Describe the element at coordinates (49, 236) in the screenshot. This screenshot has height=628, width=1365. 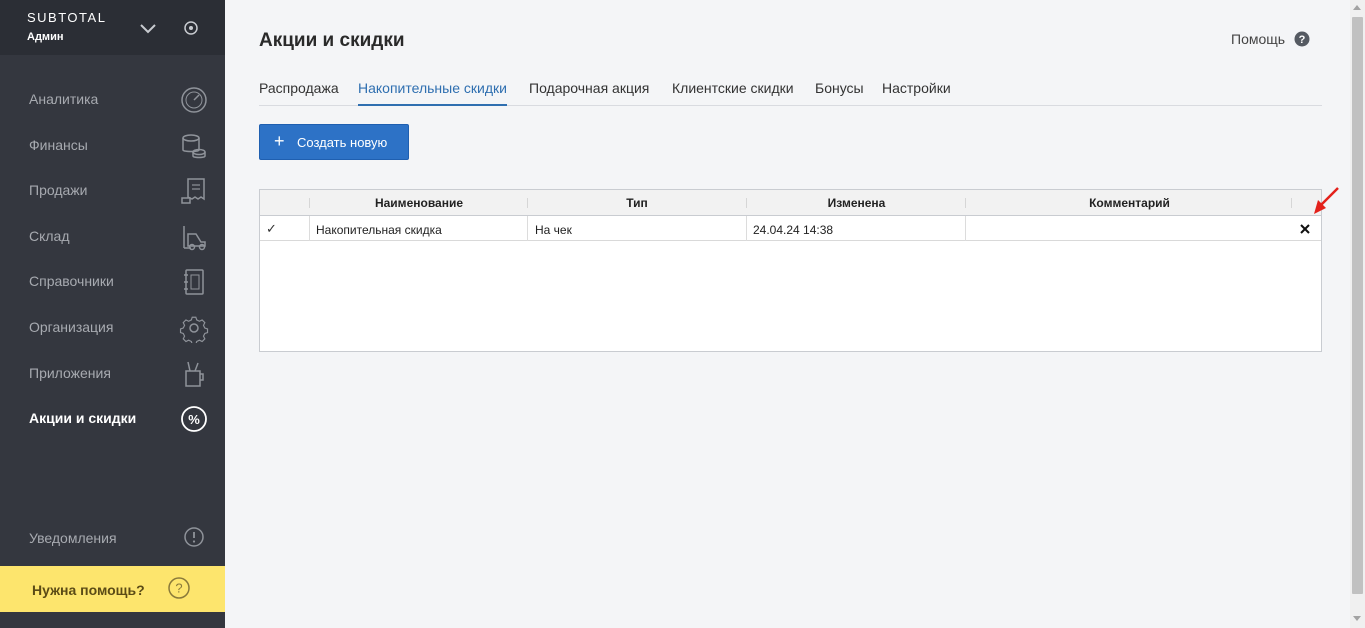
I see `sidebar-item-label: Склад` at that location.